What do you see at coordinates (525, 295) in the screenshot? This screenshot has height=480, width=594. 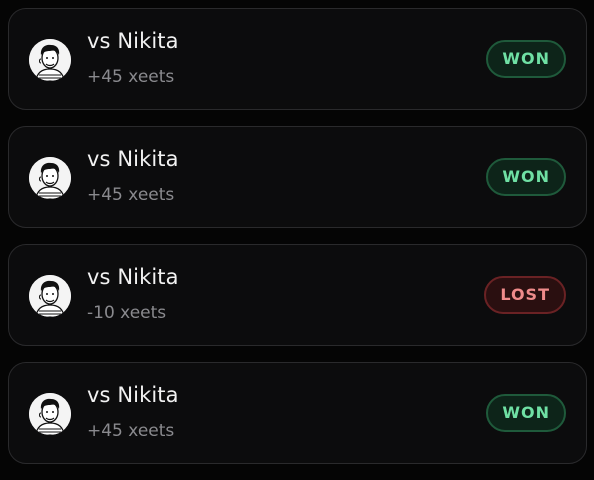 I see `result-badge: LOST` at bounding box center [525, 295].